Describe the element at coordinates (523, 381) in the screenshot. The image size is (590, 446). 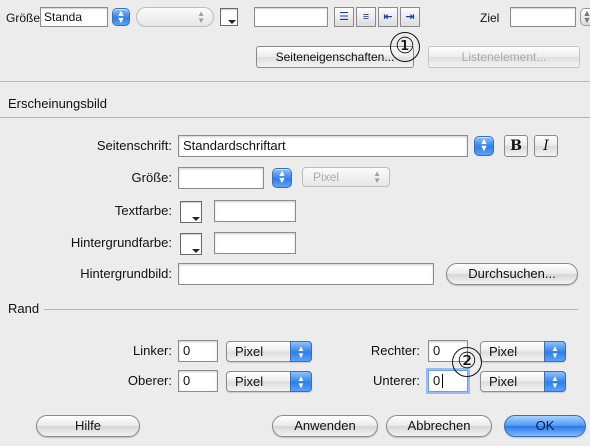
I see `margin-bottom-unit-popup: Pixel ▲ ▼` at that location.